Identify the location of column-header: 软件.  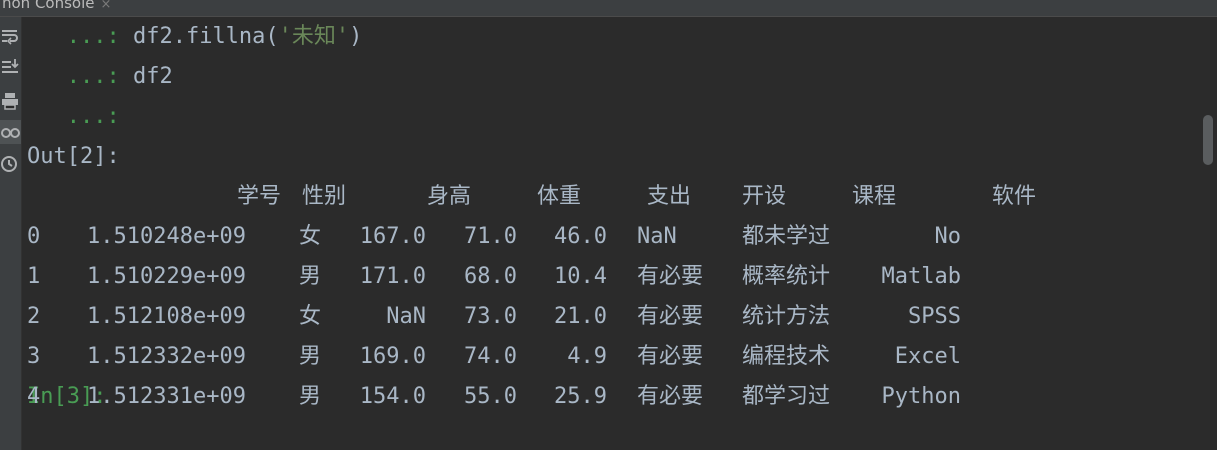
(1014, 196).